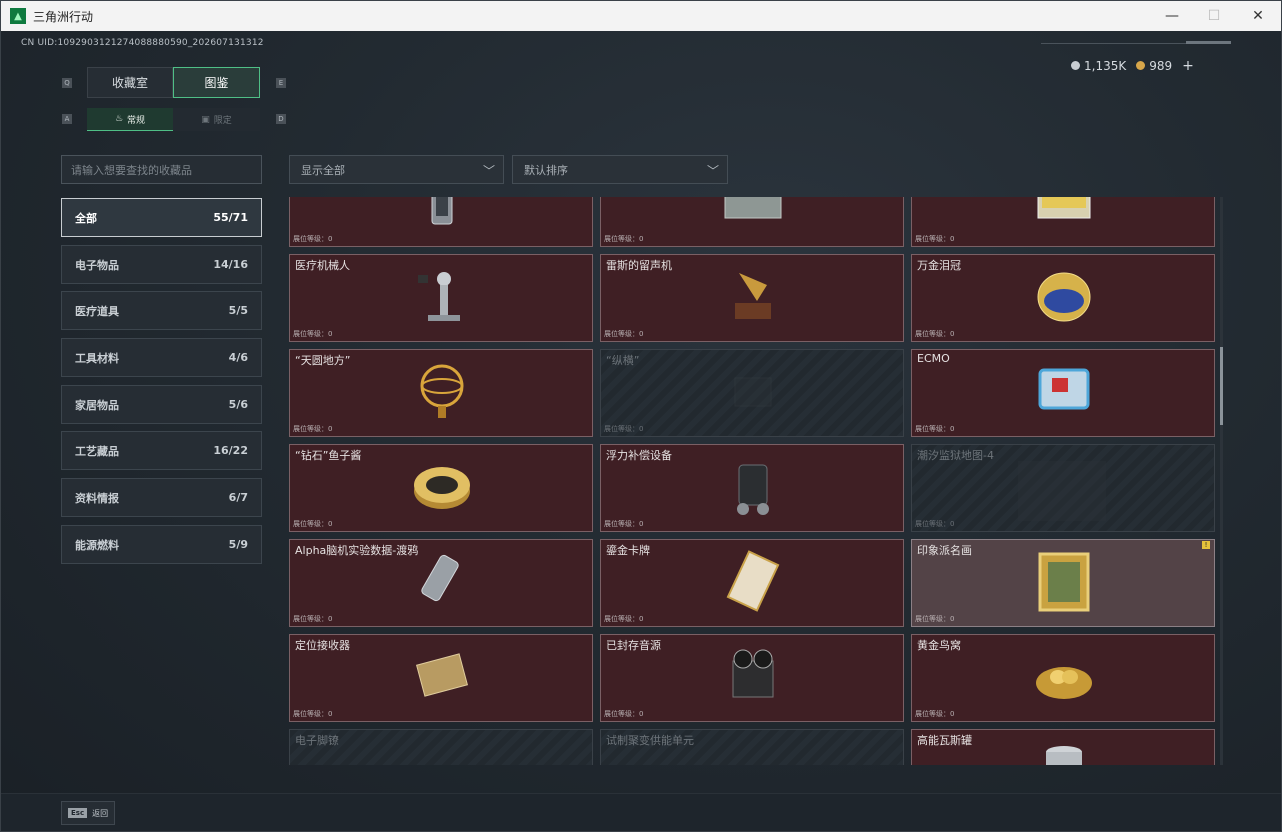  Describe the element at coordinates (1063, 678) in the screenshot. I see `collection-item-card: 黄金鸟窝展位等级：0` at that location.